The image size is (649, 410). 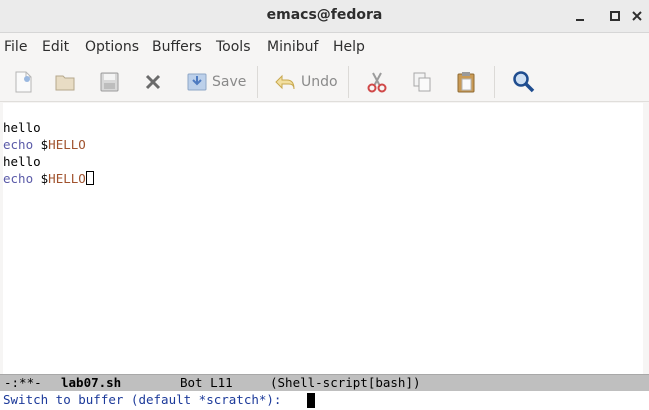 What do you see at coordinates (422, 82) in the screenshot?
I see `copy-icon` at bounding box center [422, 82].